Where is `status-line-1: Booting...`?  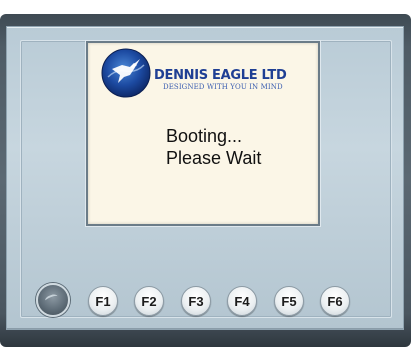 status-line-1: Booting... is located at coordinates (204, 136).